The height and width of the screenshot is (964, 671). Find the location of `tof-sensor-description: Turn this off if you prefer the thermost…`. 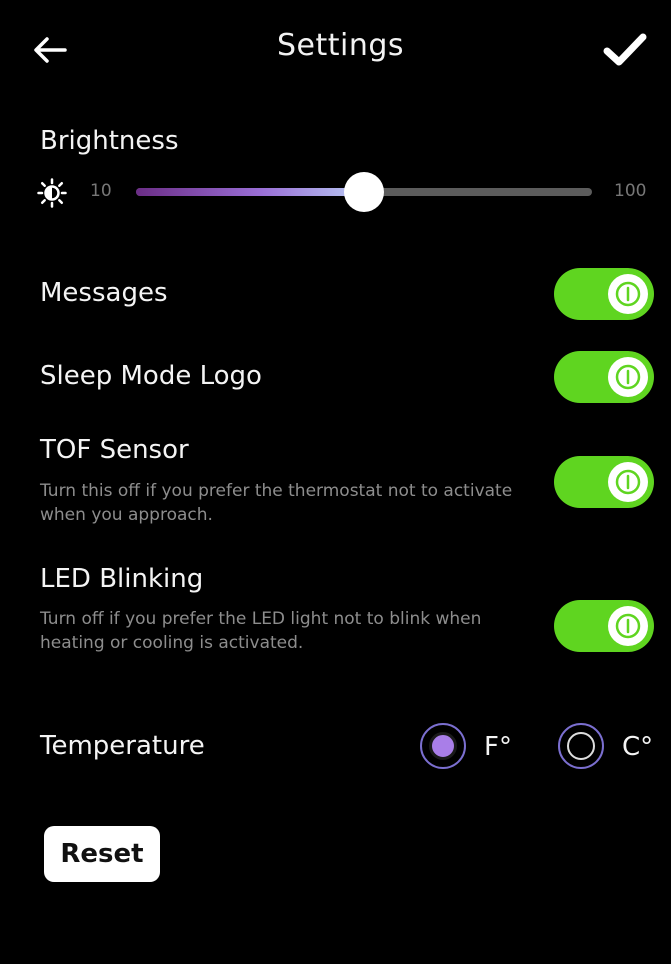

tof-sensor-description: Turn this off if you prefer the thermost… is located at coordinates (276, 503).